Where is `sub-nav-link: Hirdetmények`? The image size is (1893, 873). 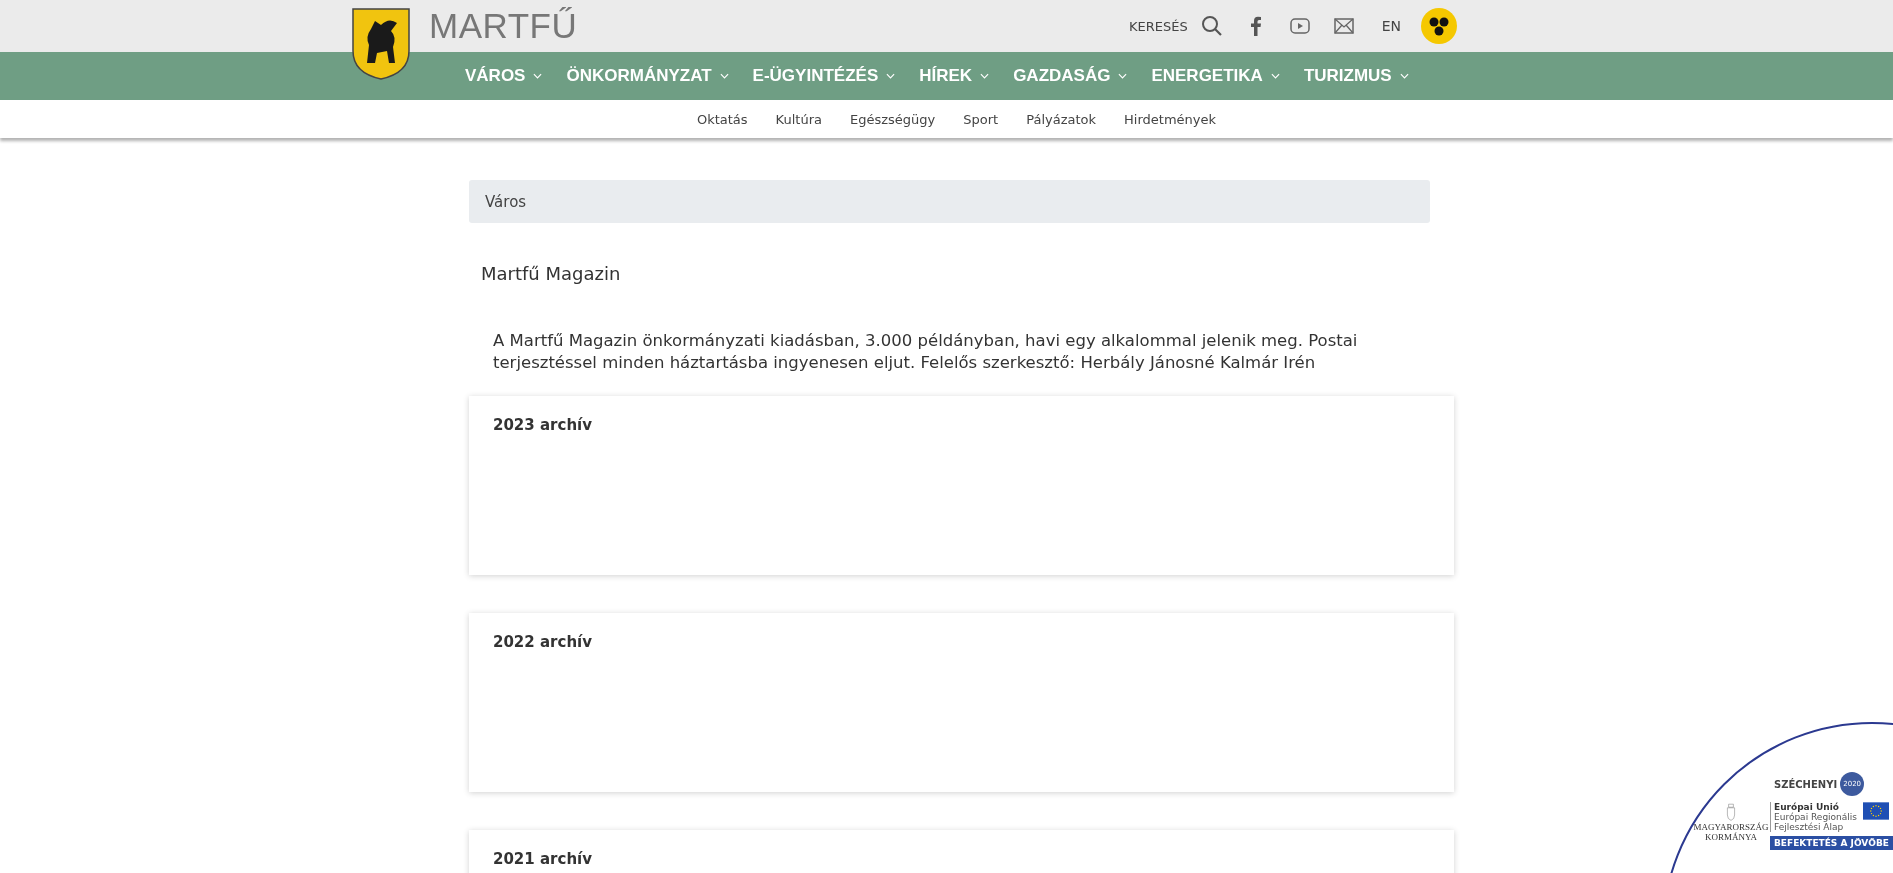 sub-nav-link: Hirdetmények is located at coordinates (1170, 119).